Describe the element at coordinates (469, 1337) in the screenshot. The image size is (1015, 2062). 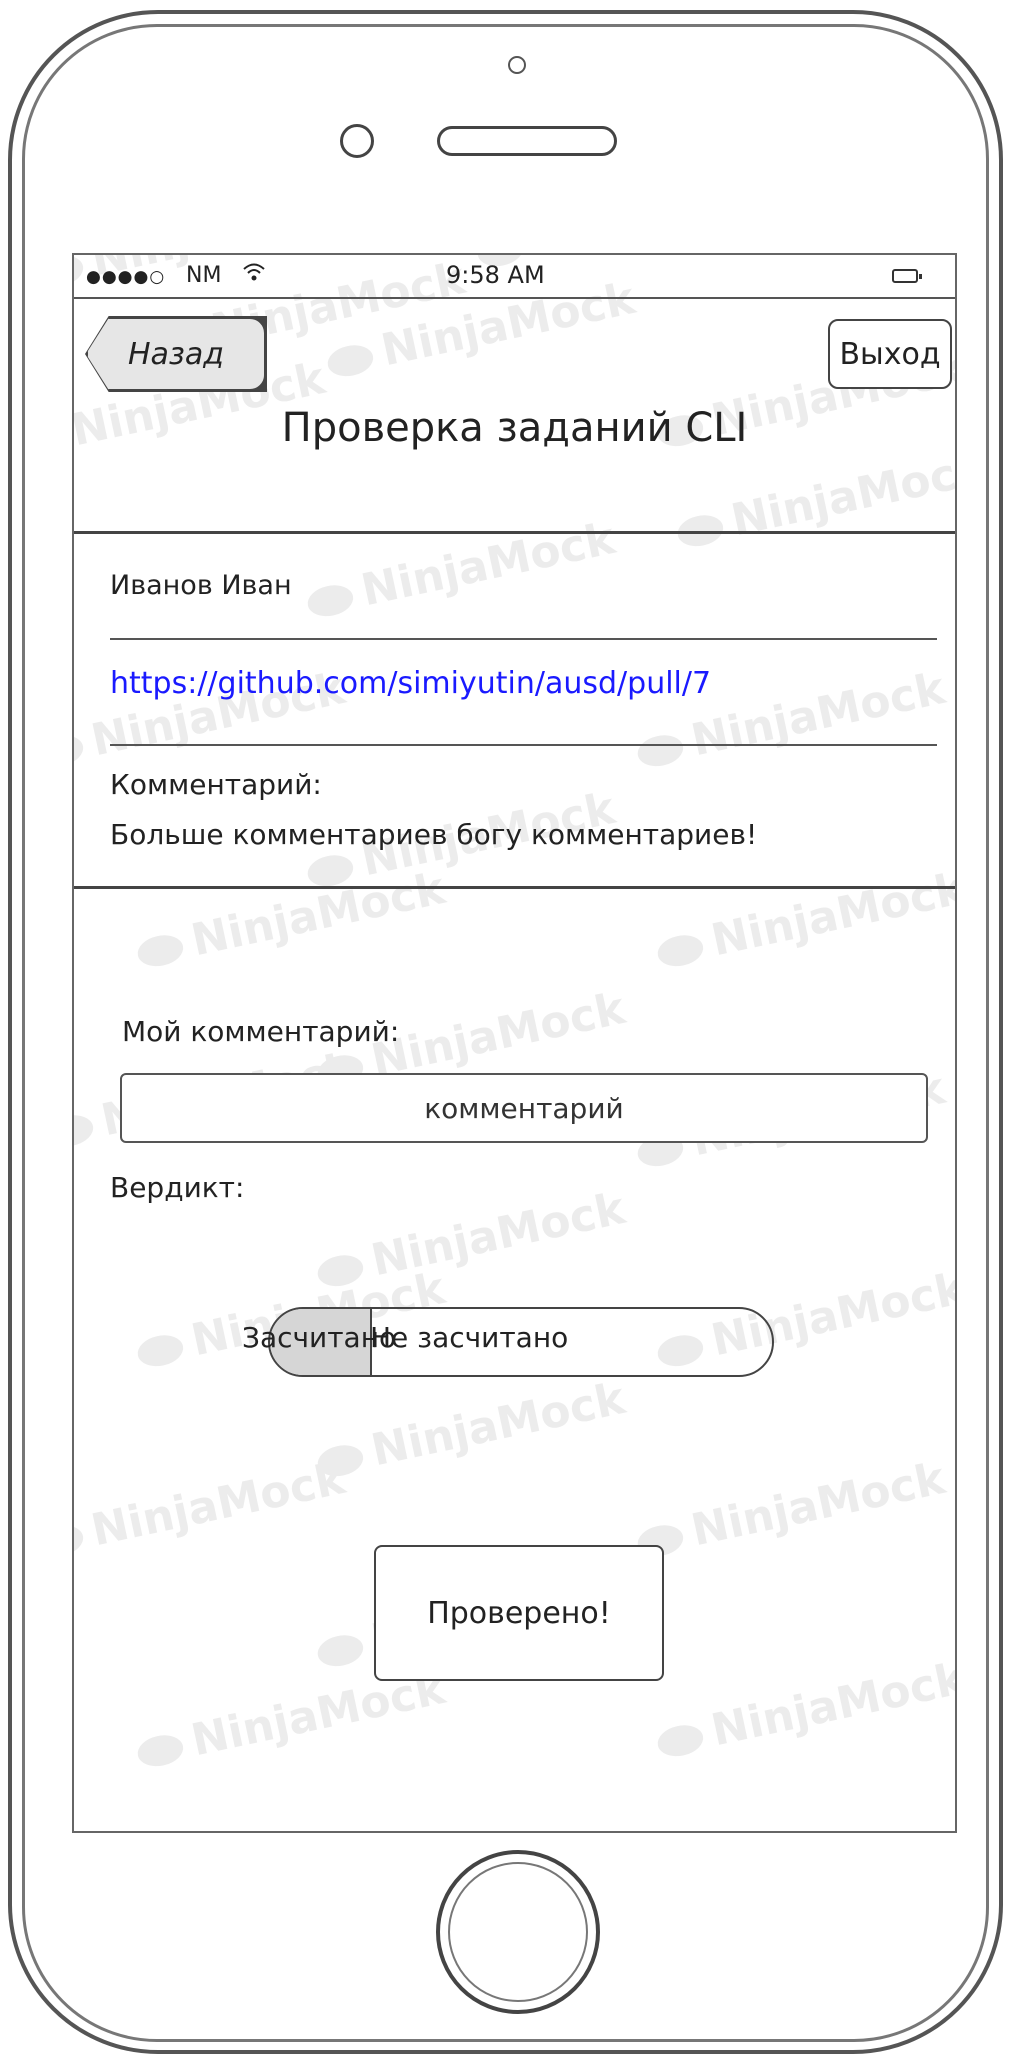
I see `verdict-option-failed-label: Не засчитано` at that location.